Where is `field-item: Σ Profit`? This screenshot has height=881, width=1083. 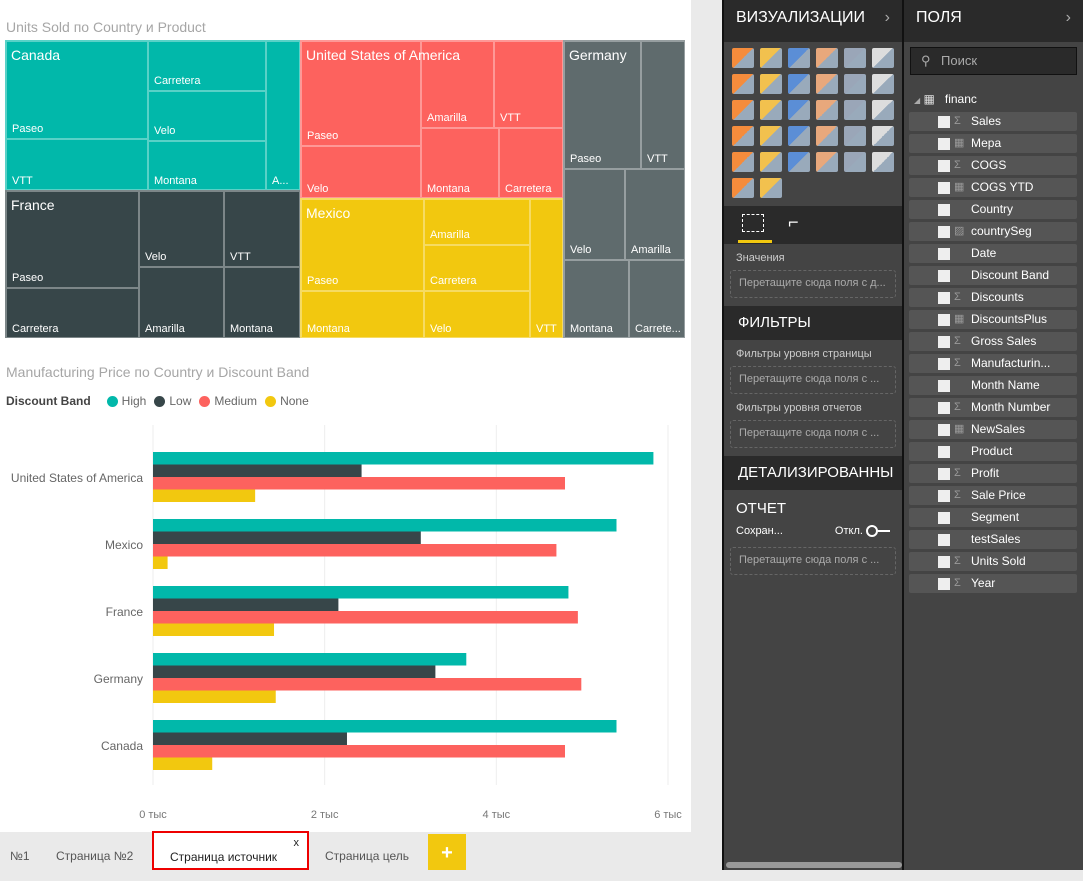
field-item: Σ Profit is located at coordinates (993, 473).